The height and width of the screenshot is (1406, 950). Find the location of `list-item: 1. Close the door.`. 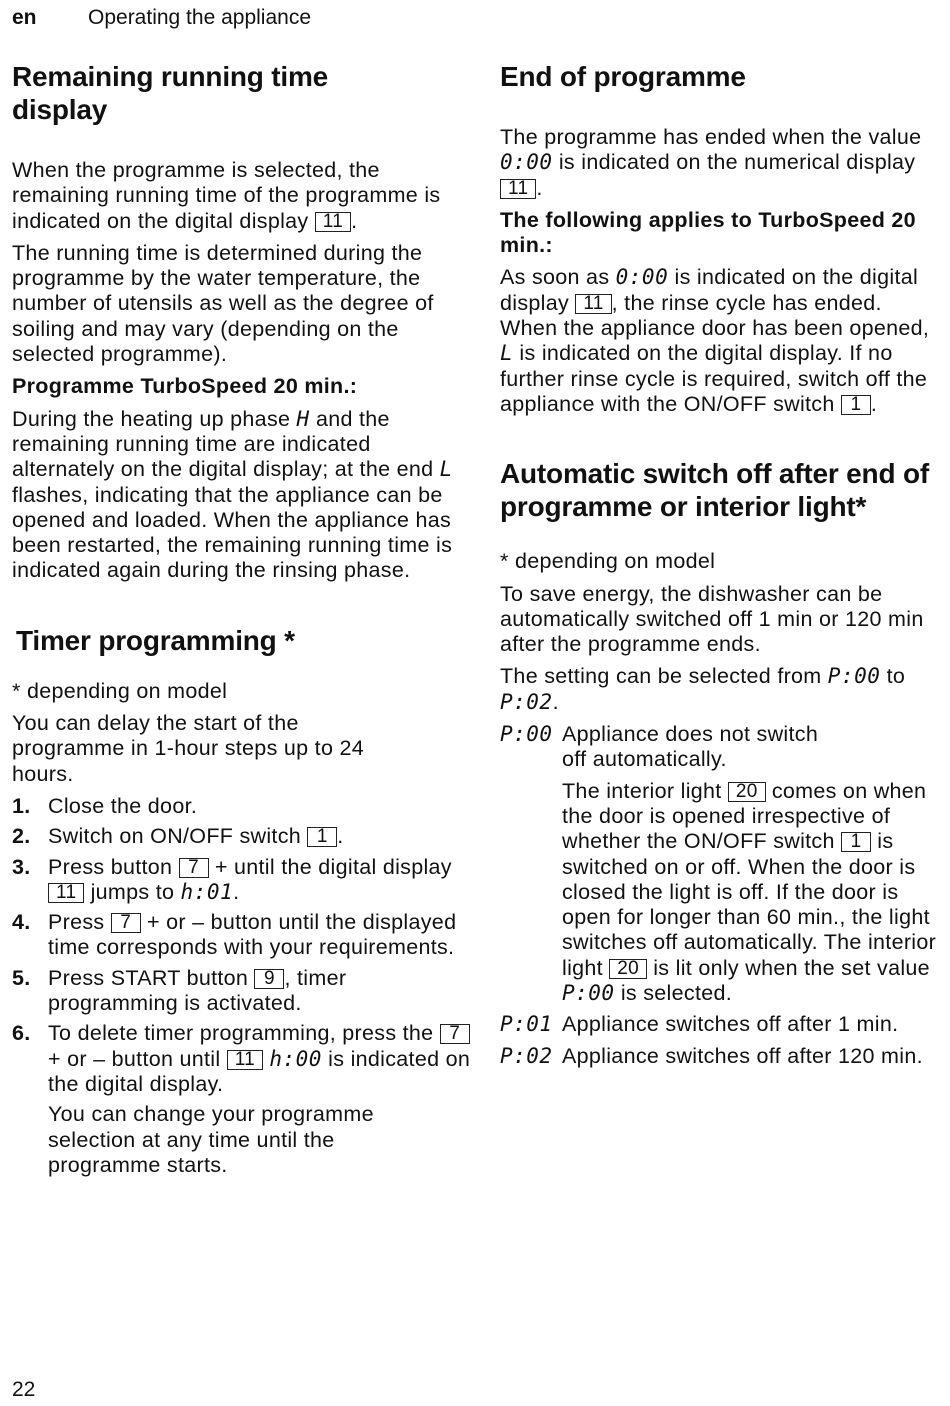

list-item: 1. Close the door. is located at coordinates (105, 805).